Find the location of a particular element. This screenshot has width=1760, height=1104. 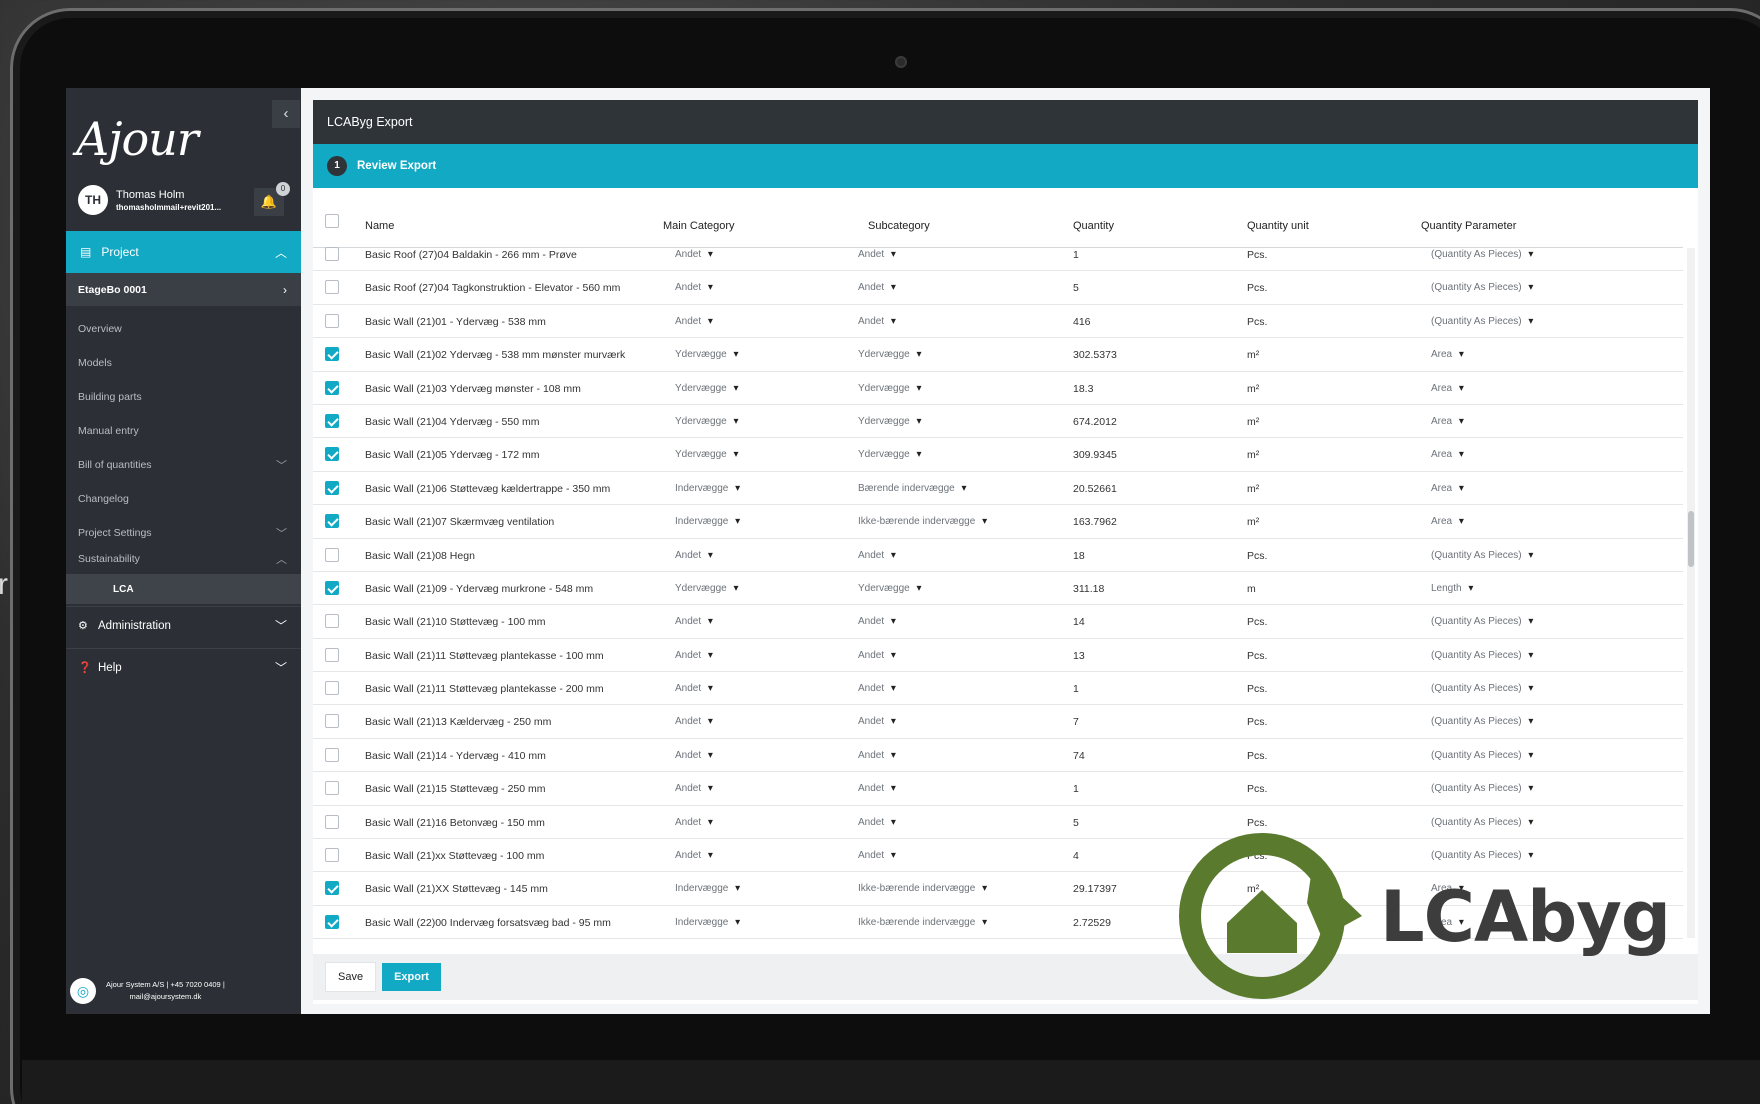

sidebar-item-changelog: Changelog is located at coordinates (183, 499).